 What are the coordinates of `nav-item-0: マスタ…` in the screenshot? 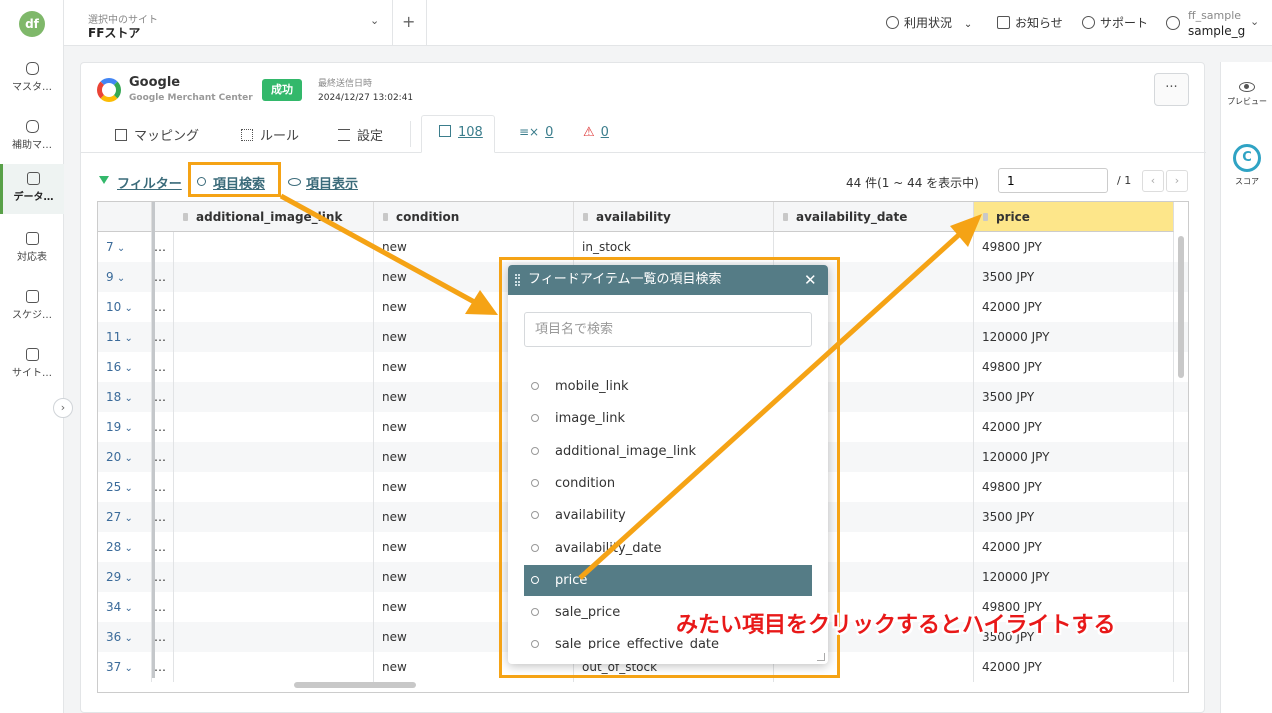 It's located at (32, 79).